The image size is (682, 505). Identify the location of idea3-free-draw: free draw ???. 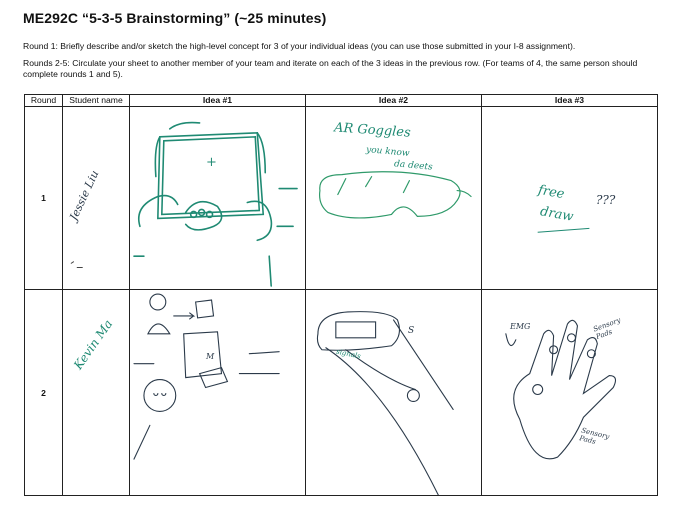
(569, 198).